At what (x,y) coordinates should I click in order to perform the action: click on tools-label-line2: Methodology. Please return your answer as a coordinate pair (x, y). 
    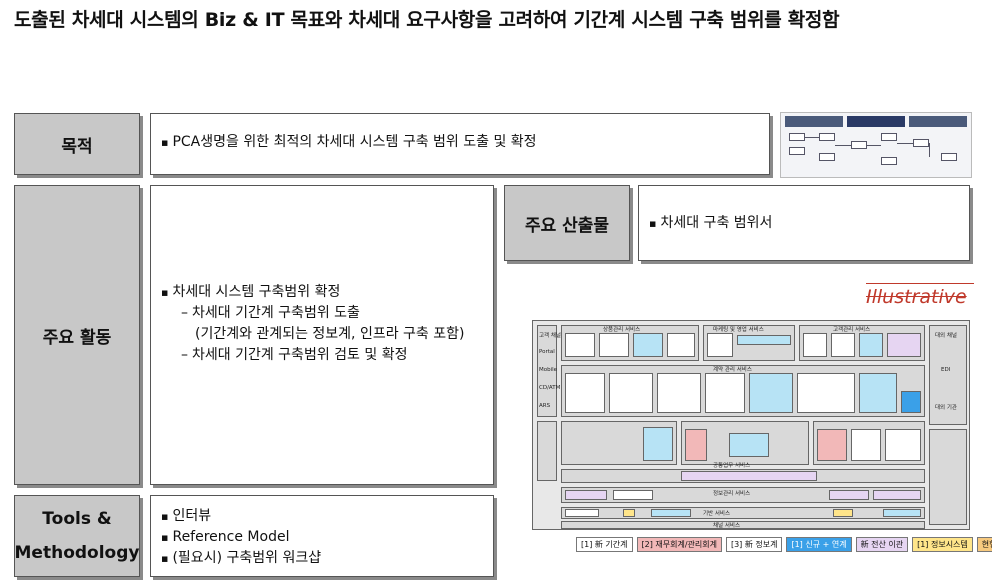
    Looking at the image, I should click on (77, 553).